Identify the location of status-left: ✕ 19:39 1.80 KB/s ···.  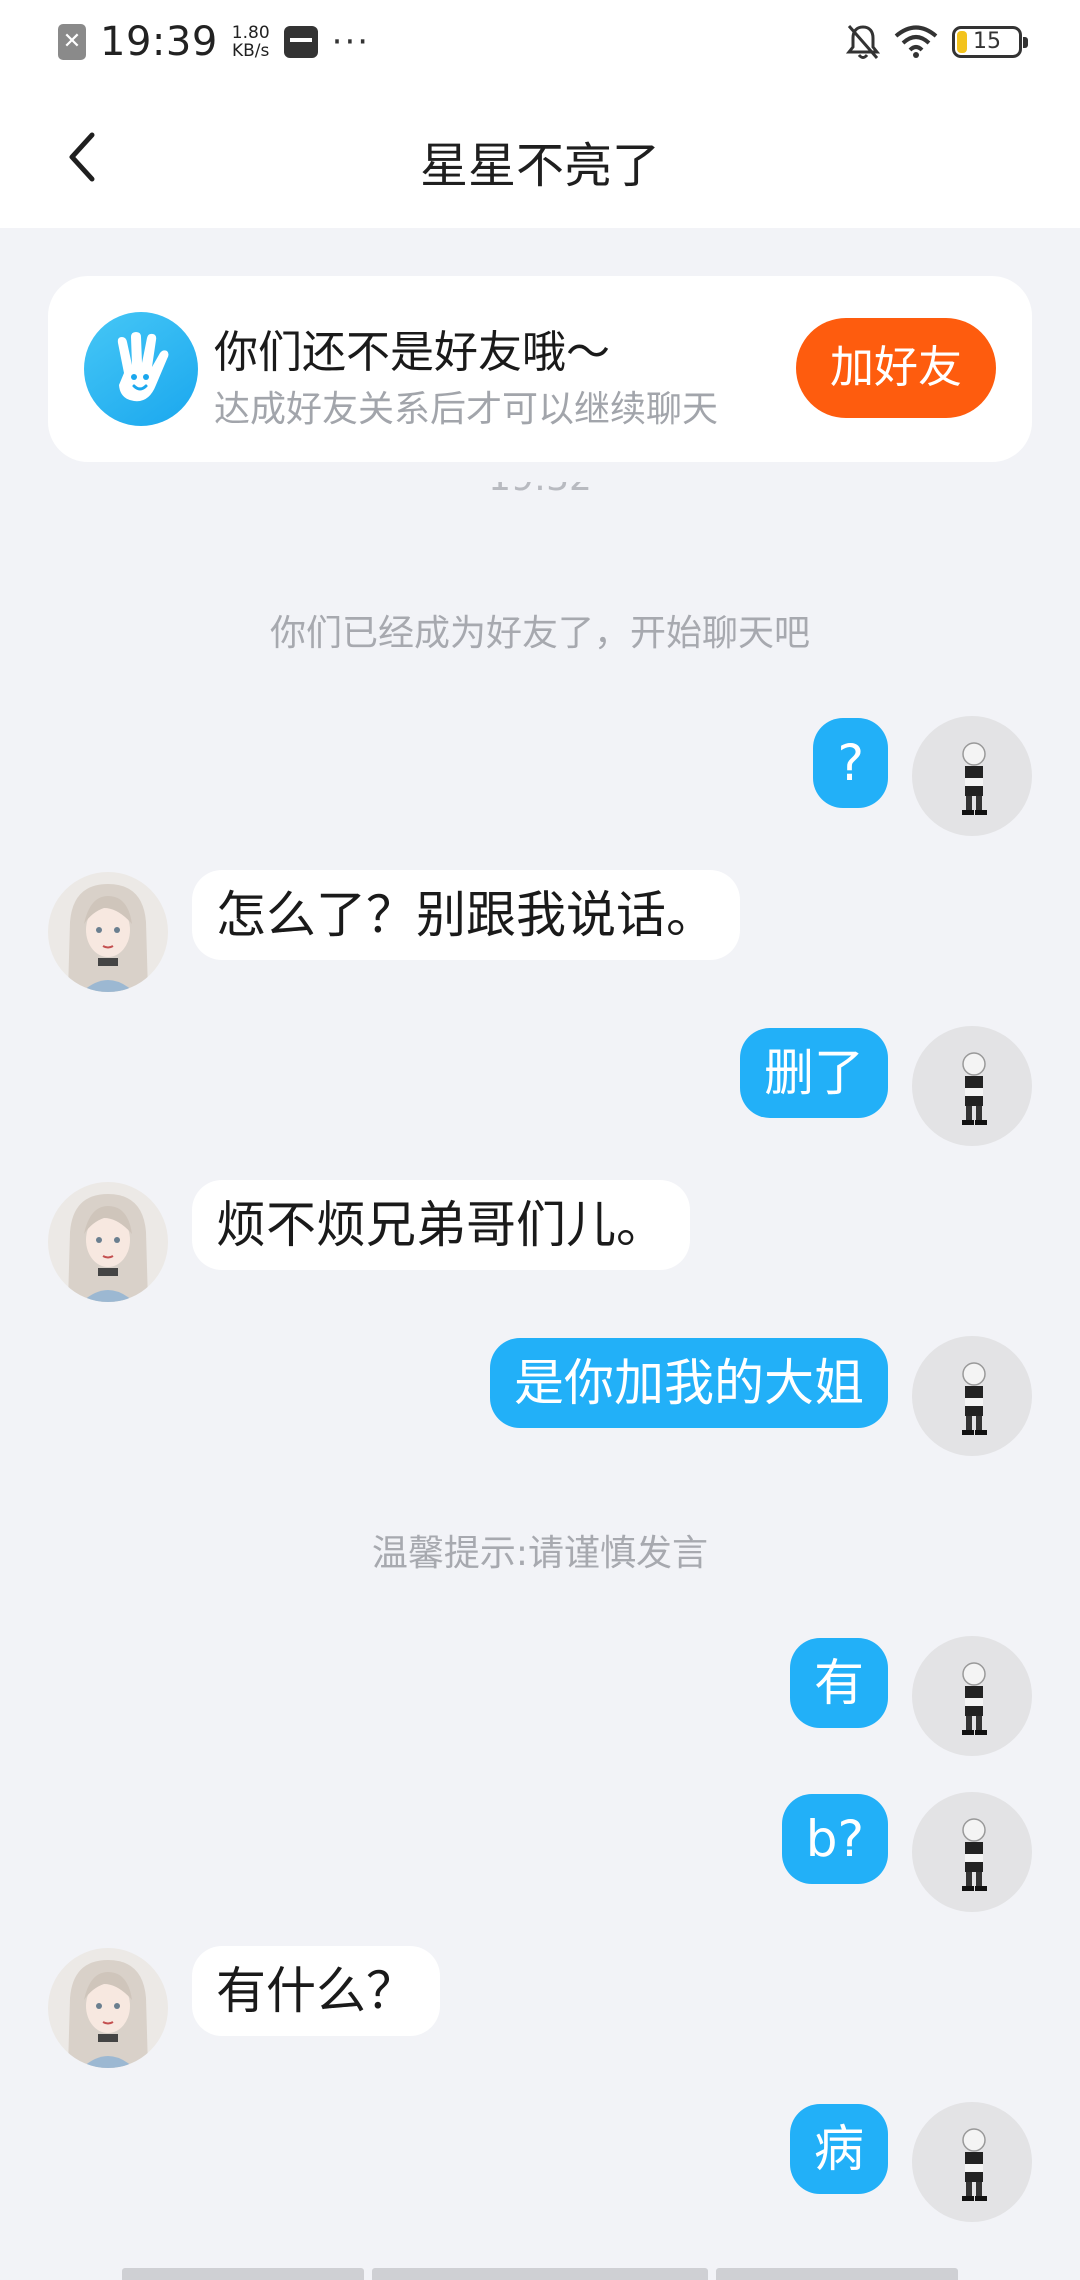
(214, 42).